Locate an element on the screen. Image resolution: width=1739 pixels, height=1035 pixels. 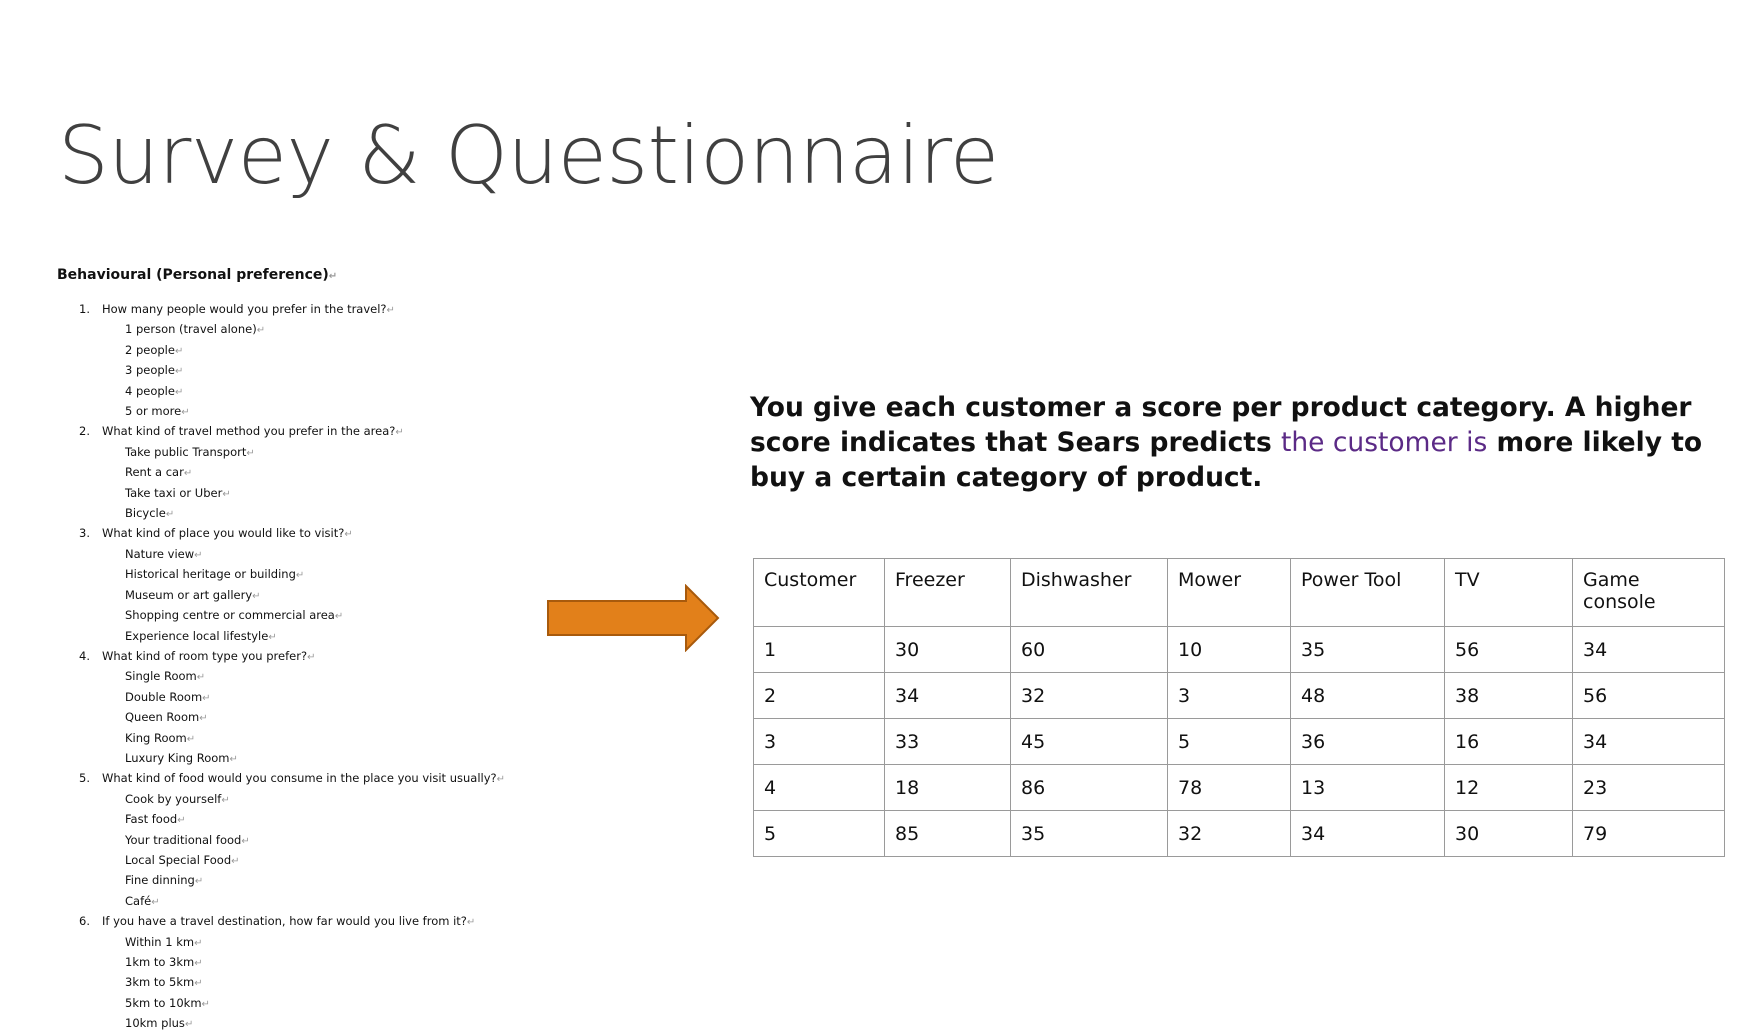
table-cell: 78 is located at coordinates (1229, 787).